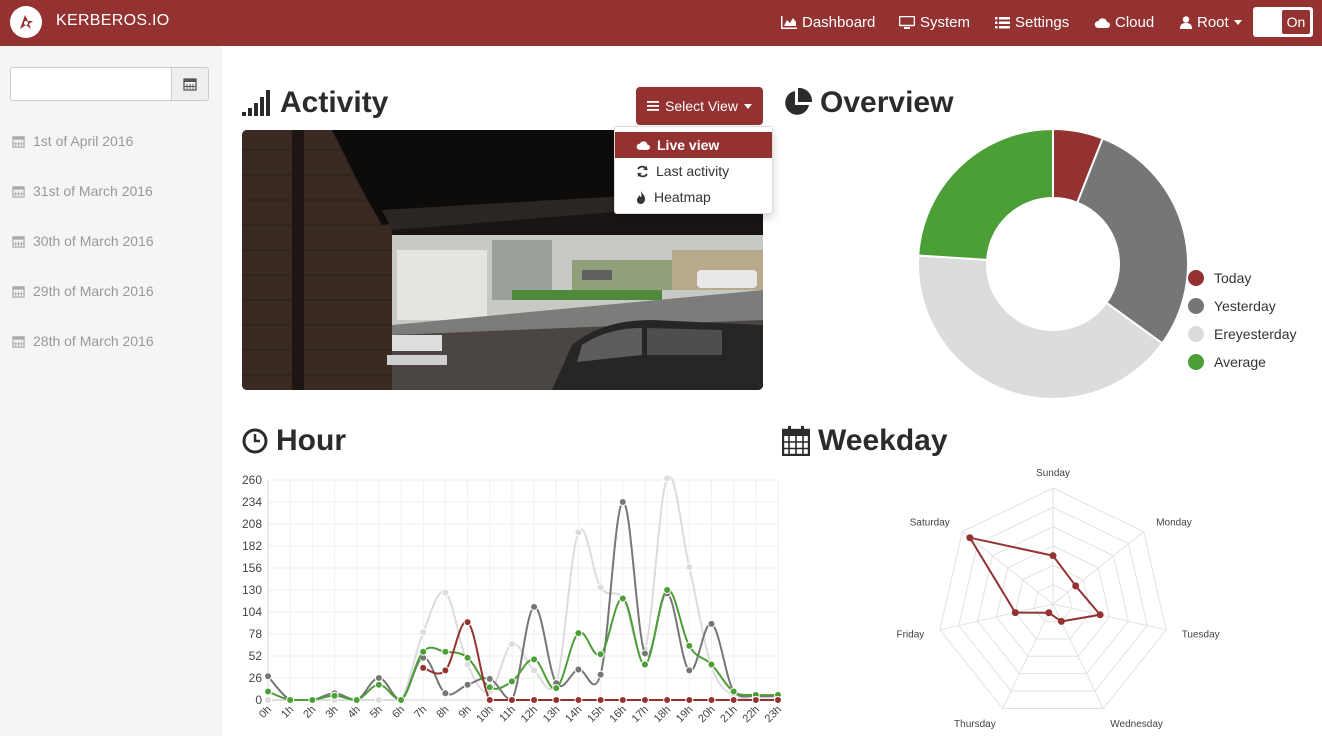  What do you see at coordinates (684, 714) in the screenshot?
I see `x-tick-label: 19h` at bounding box center [684, 714].